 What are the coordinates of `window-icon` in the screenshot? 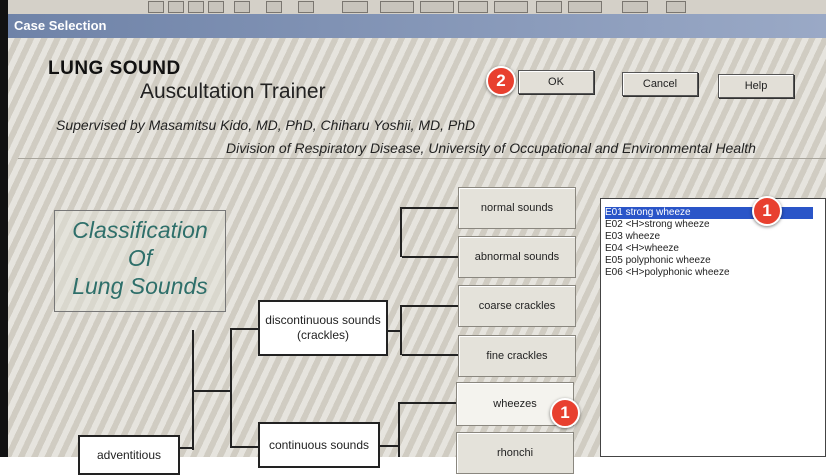 It's located at (355, 7).